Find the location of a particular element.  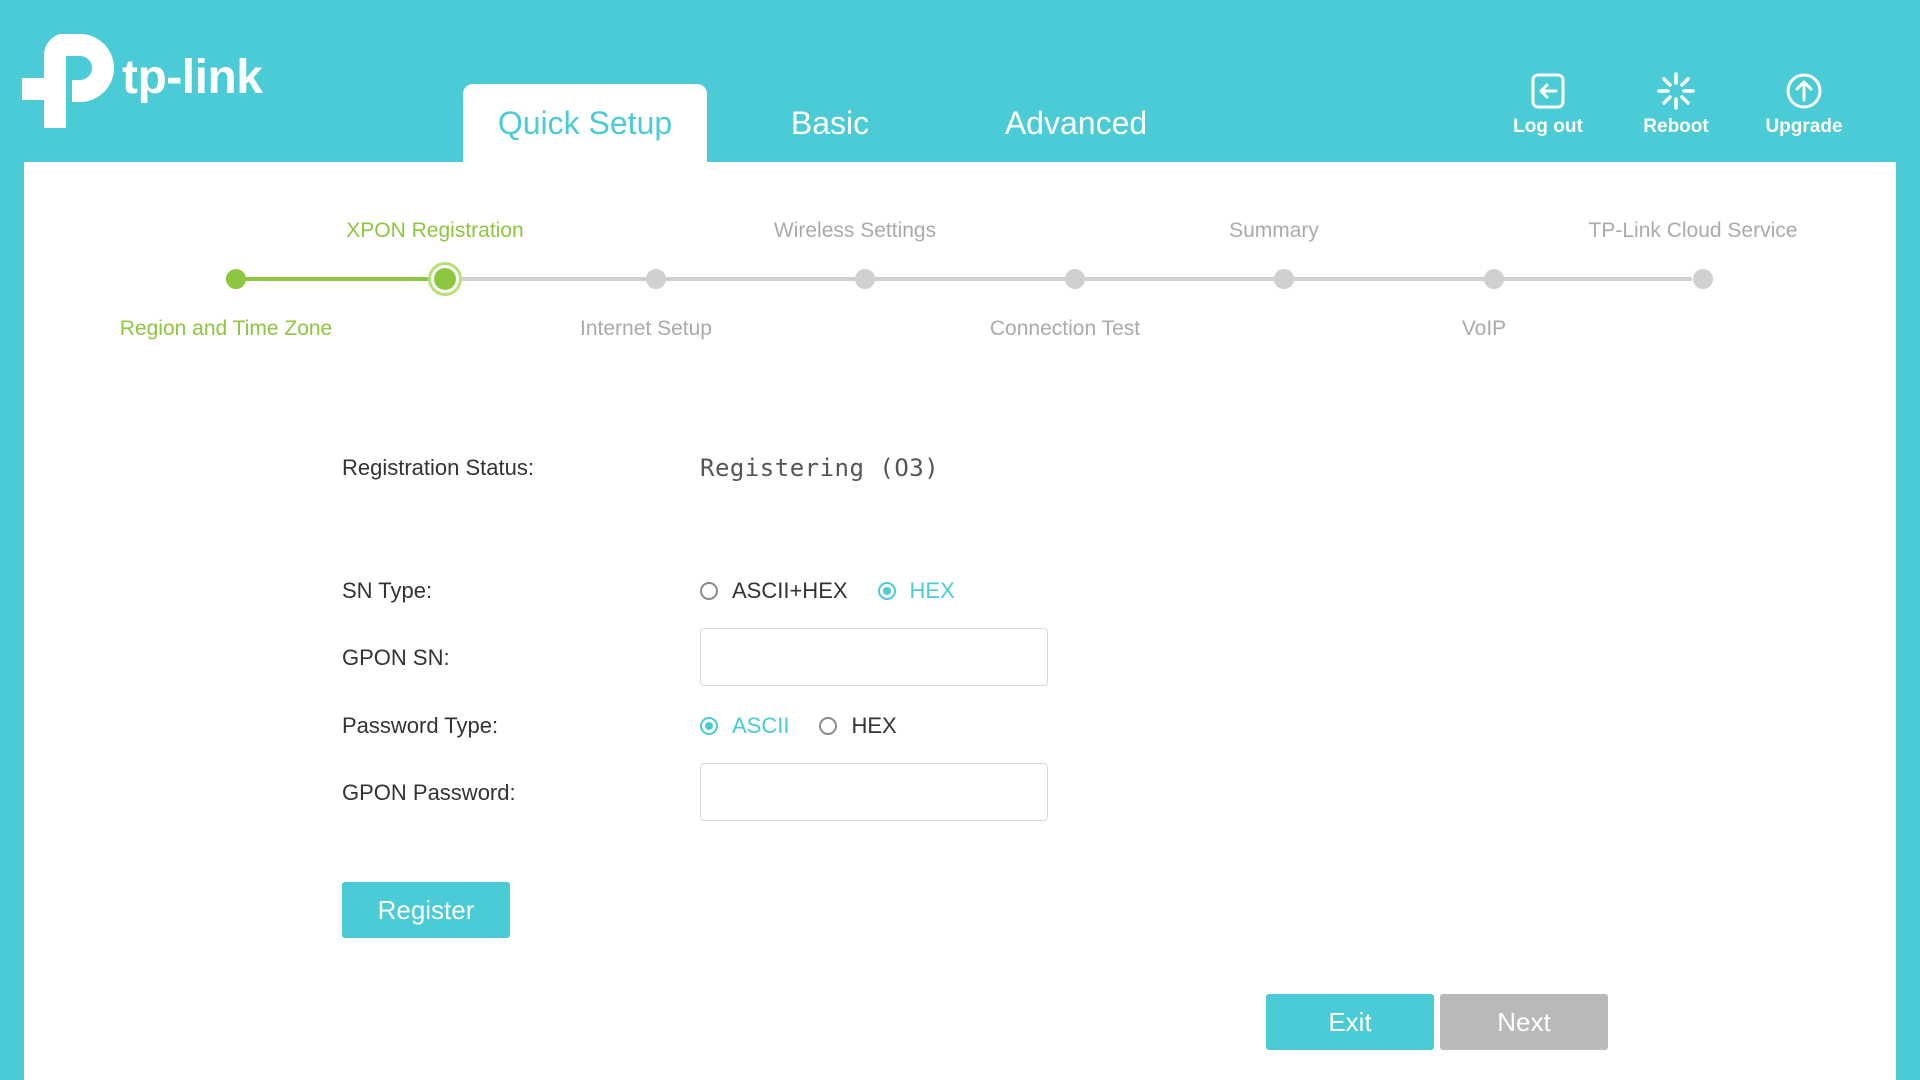

logout-label: Log out is located at coordinates (1548, 126).